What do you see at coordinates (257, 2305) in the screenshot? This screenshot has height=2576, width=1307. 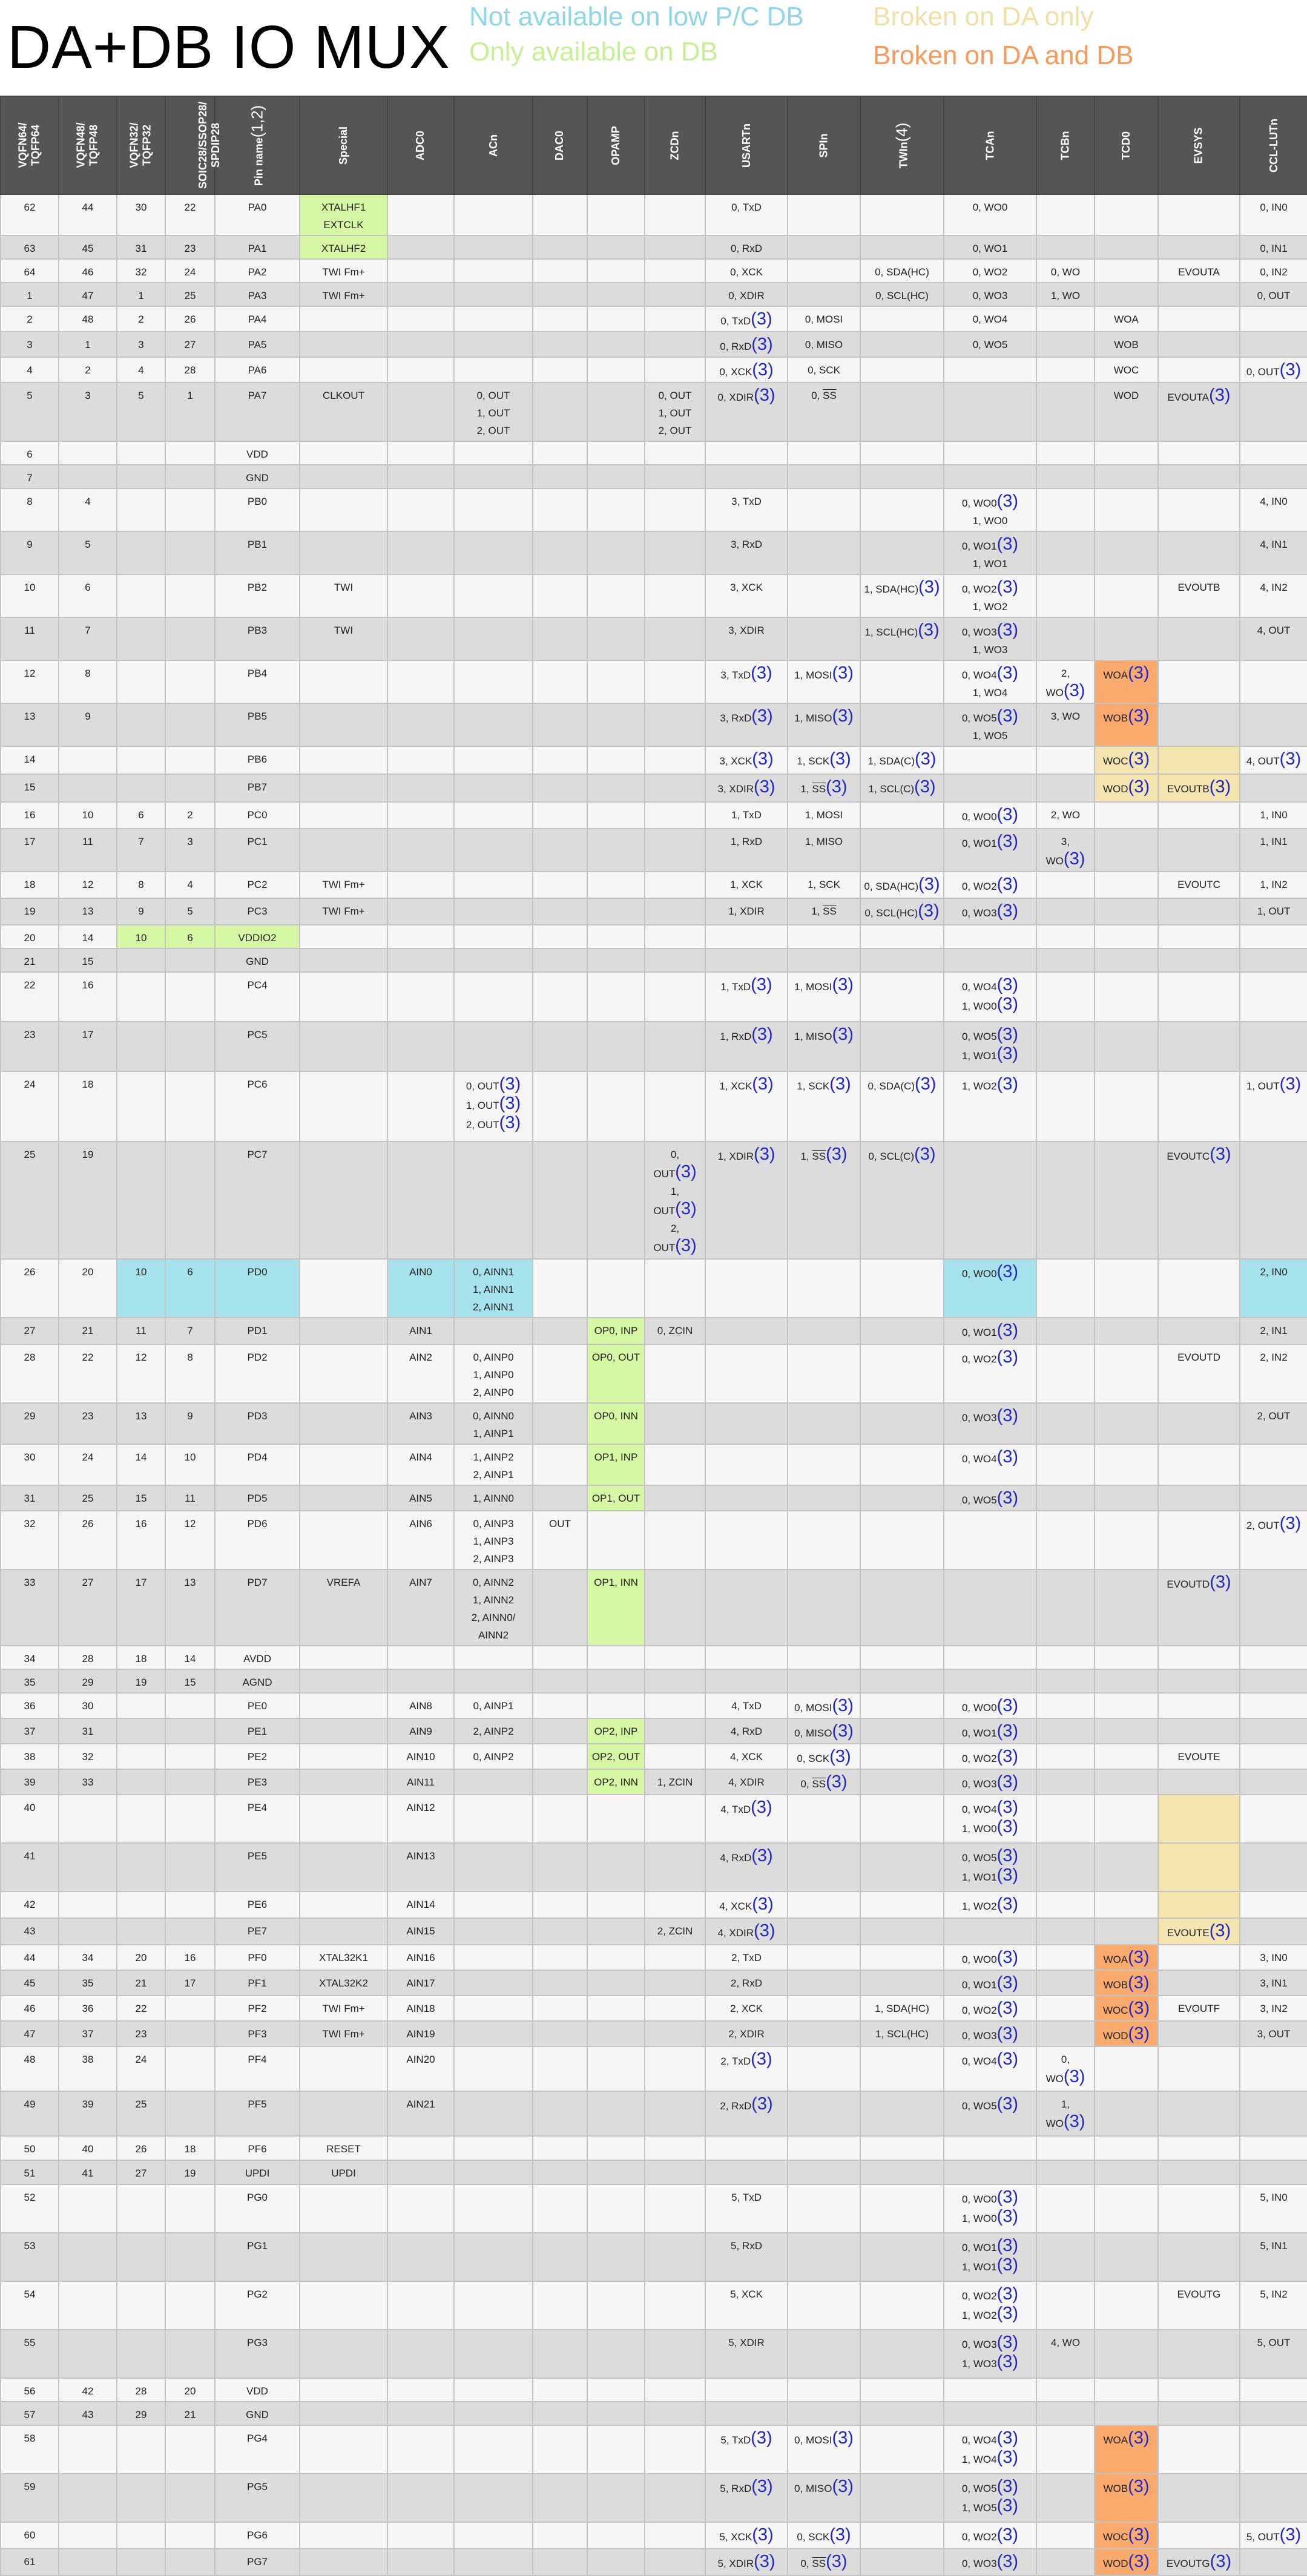 I see `table-cell: PG2` at bounding box center [257, 2305].